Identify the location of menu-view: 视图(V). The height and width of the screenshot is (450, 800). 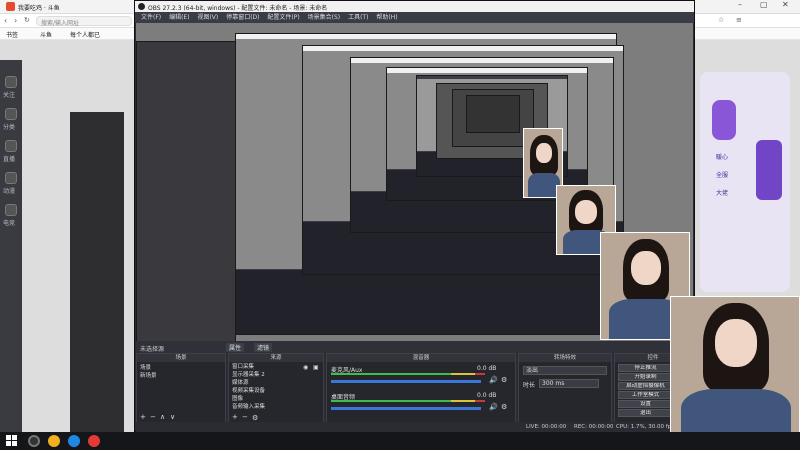
(207, 17).